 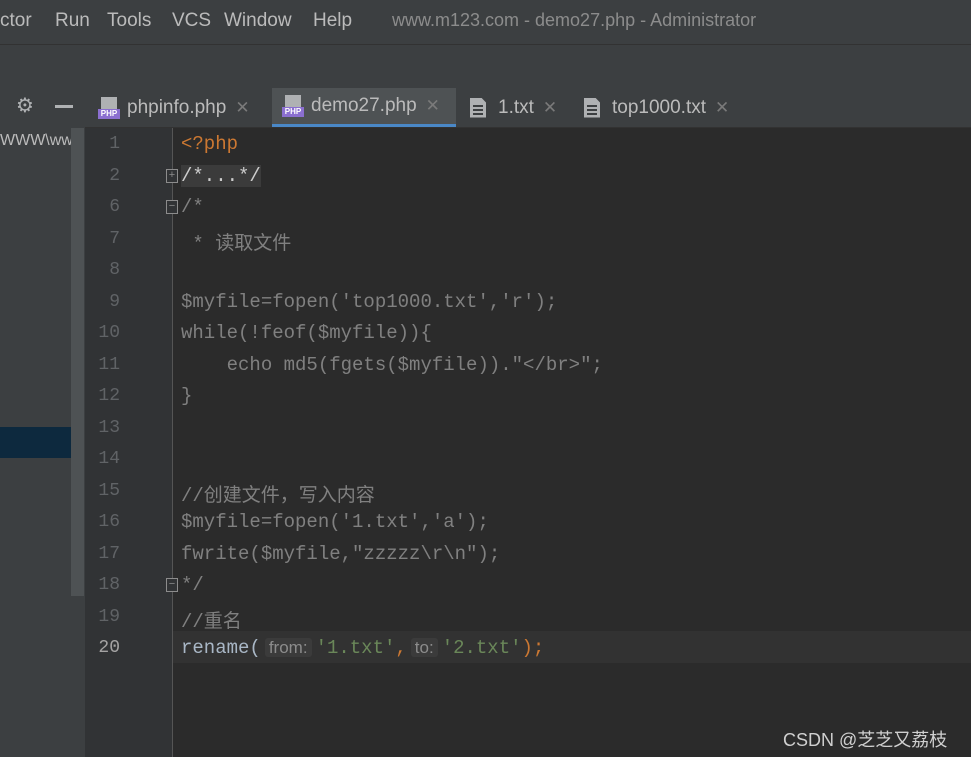 What do you see at coordinates (192, 585) in the screenshot?
I see `code-line: */` at bounding box center [192, 585].